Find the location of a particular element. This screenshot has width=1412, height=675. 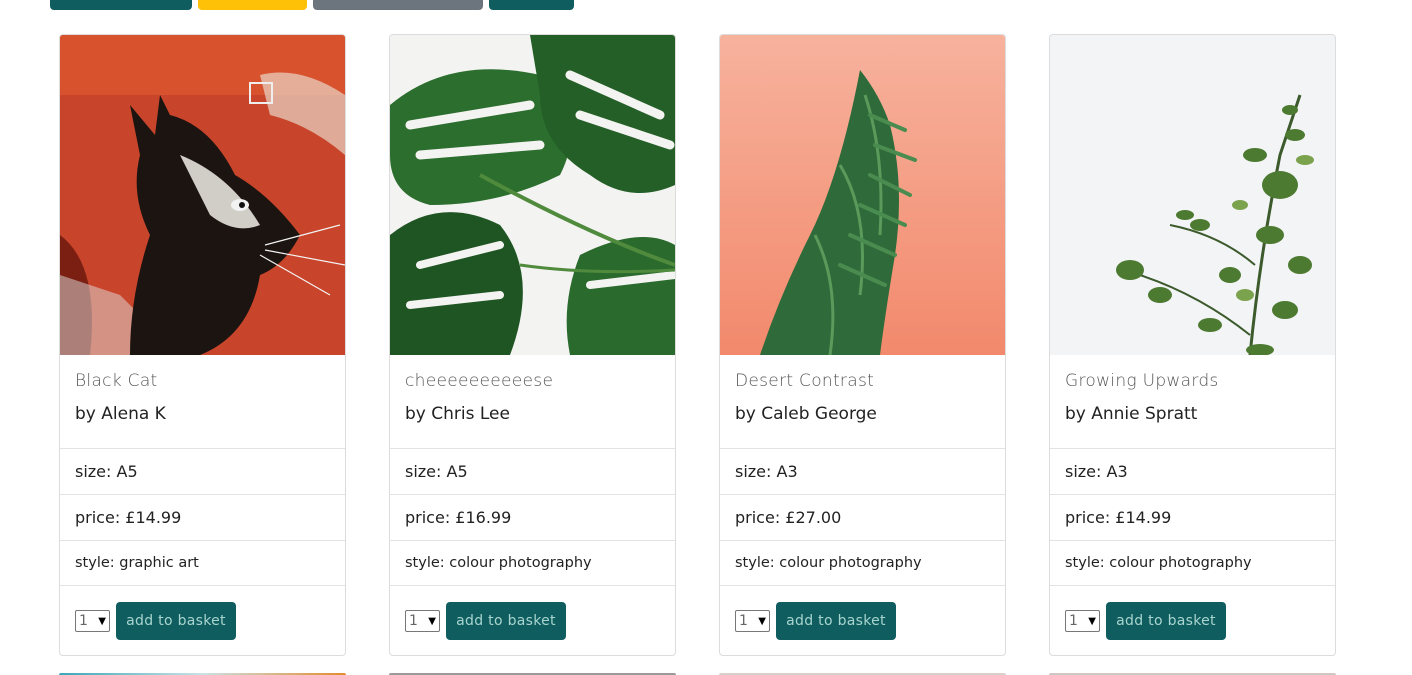

product-card-header: cheeeeeeeeeese by Chris Lee is located at coordinates (532, 402).